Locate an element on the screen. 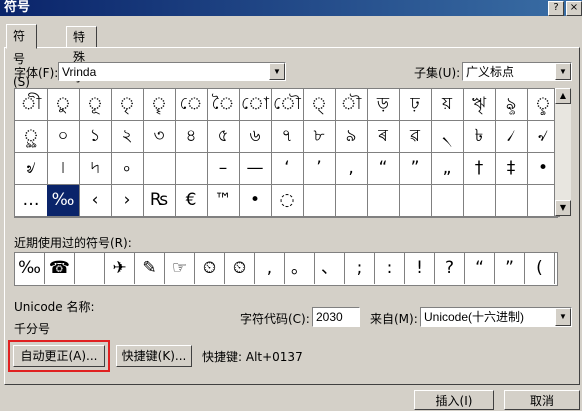 Image resolution: width=582 pixels, height=411 pixels. symbol-cell: ৪ is located at coordinates (191, 137).